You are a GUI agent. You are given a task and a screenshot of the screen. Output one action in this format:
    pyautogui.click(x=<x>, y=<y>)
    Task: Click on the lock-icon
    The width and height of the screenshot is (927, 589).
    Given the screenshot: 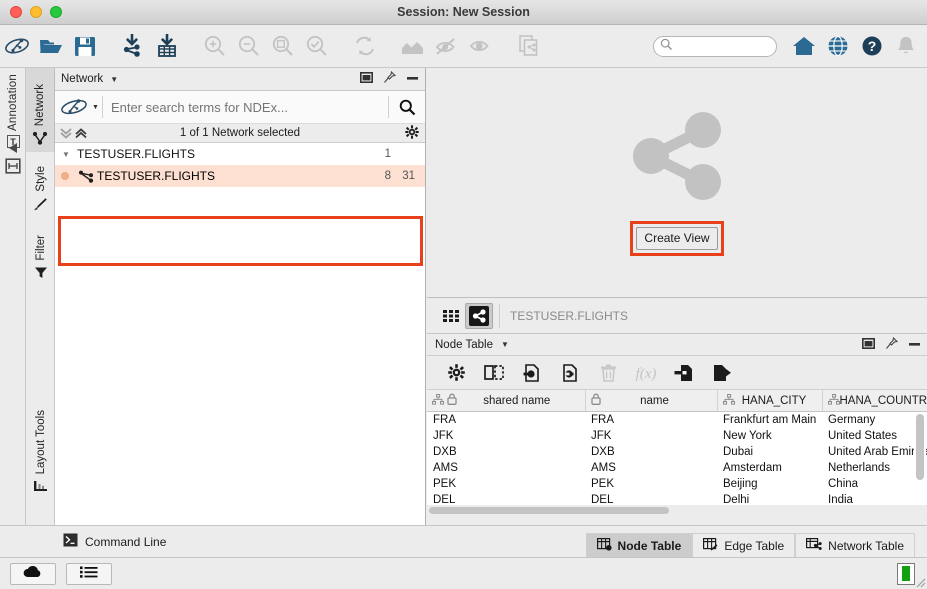 What is the action you would take?
    pyautogui.click(x=595, y=400)
    